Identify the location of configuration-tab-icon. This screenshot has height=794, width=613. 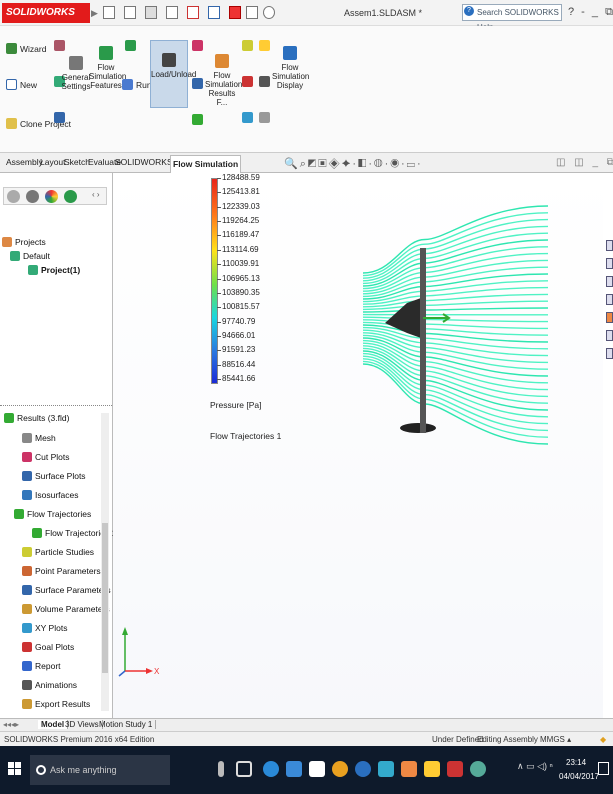
(32, 196).